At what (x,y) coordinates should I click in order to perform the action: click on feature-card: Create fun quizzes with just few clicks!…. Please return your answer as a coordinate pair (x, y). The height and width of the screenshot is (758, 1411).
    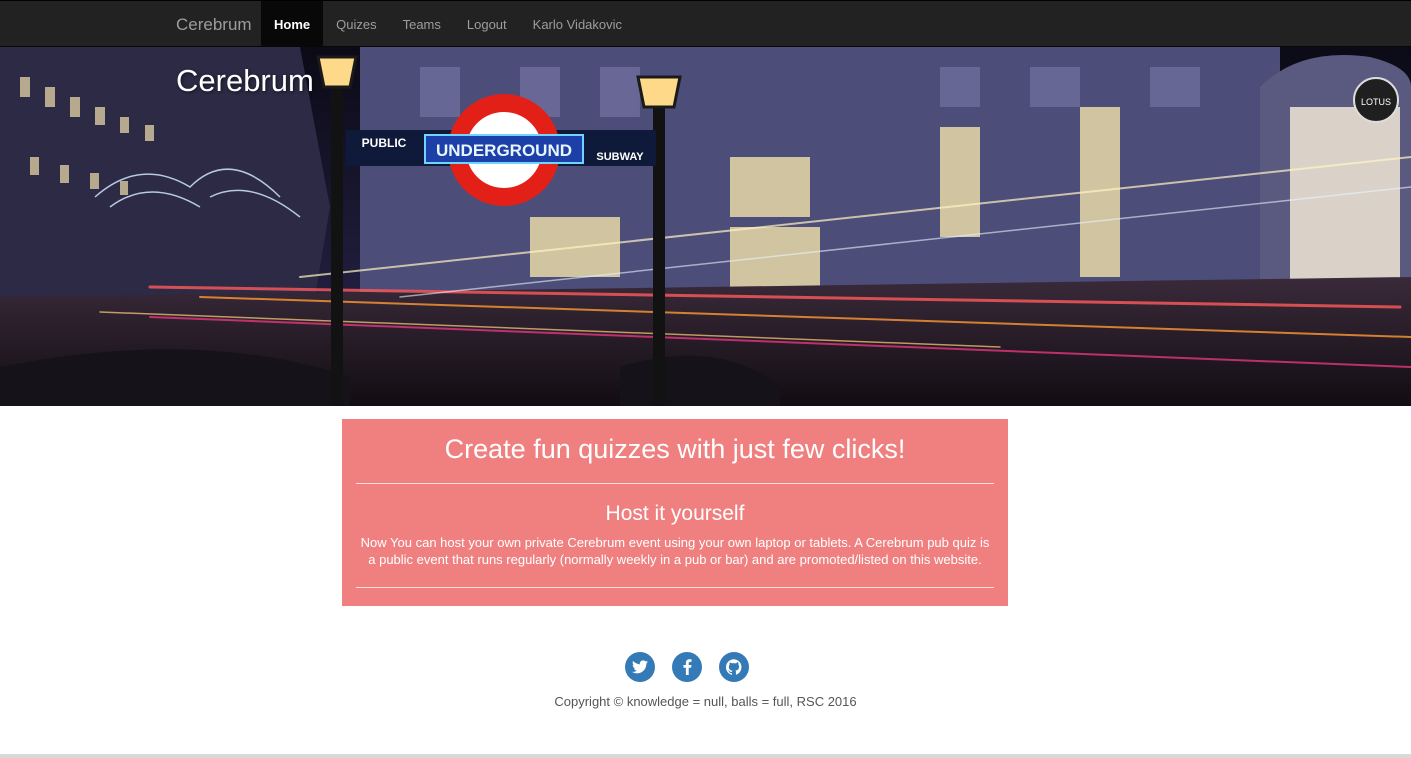
    Looking at the image, I should click on (675, 512).